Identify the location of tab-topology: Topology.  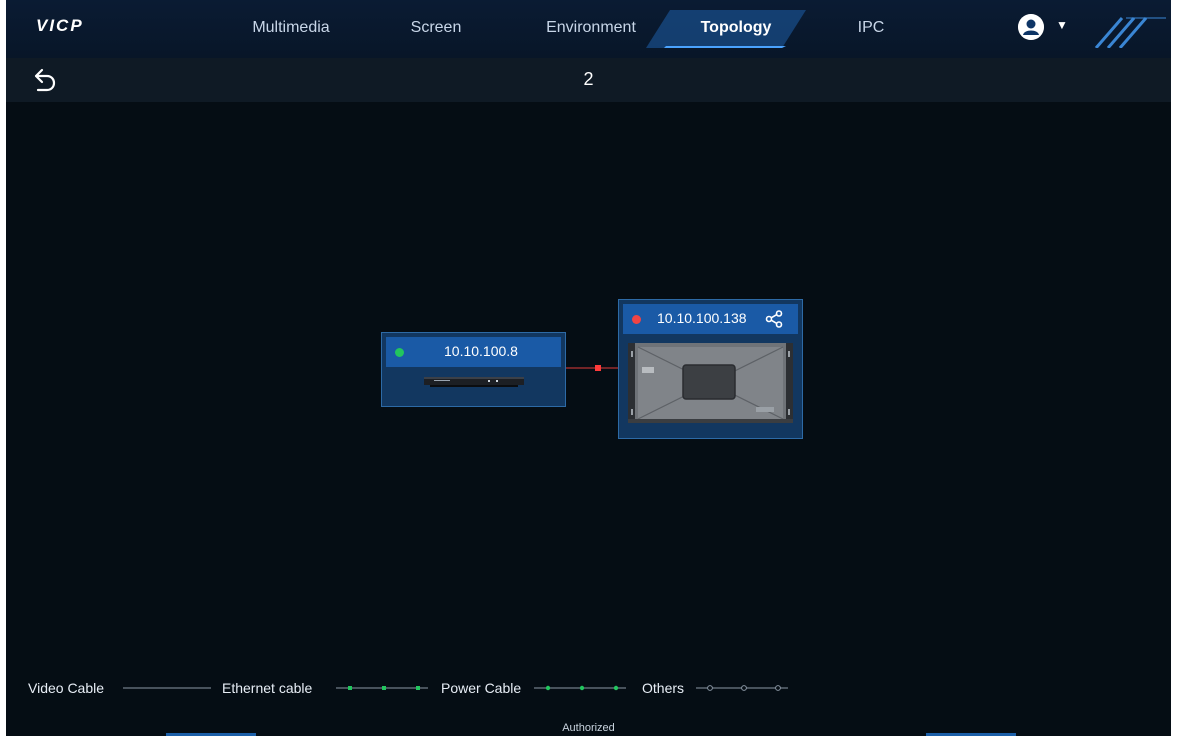
(736, 28).